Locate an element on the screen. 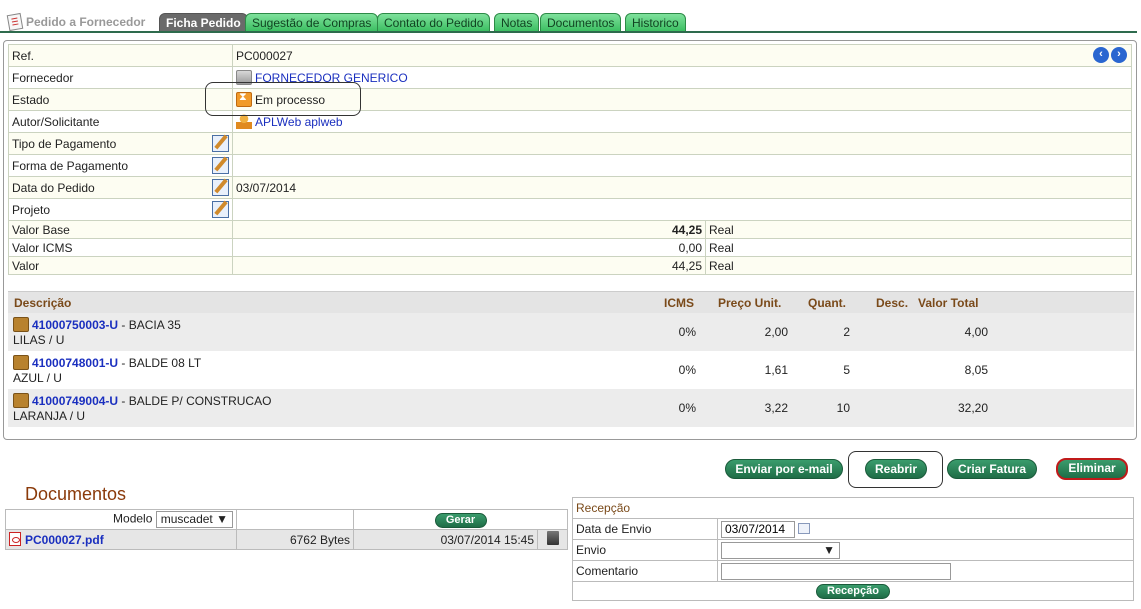 The width and height of the screenshot is (1141, 609). item-quant: 2 is located at coordinates (846, 332).